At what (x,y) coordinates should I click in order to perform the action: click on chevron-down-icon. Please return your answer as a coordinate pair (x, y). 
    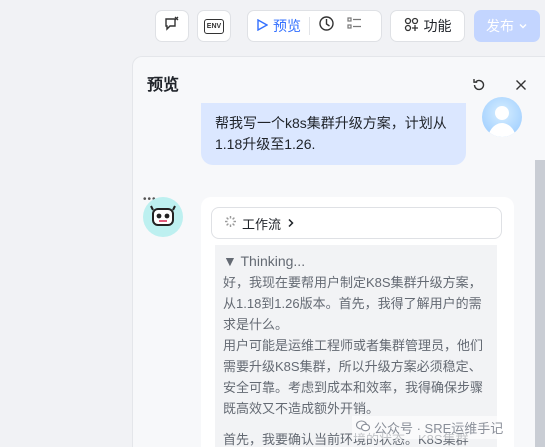
    Looking at the image, I should click on (523, 26).